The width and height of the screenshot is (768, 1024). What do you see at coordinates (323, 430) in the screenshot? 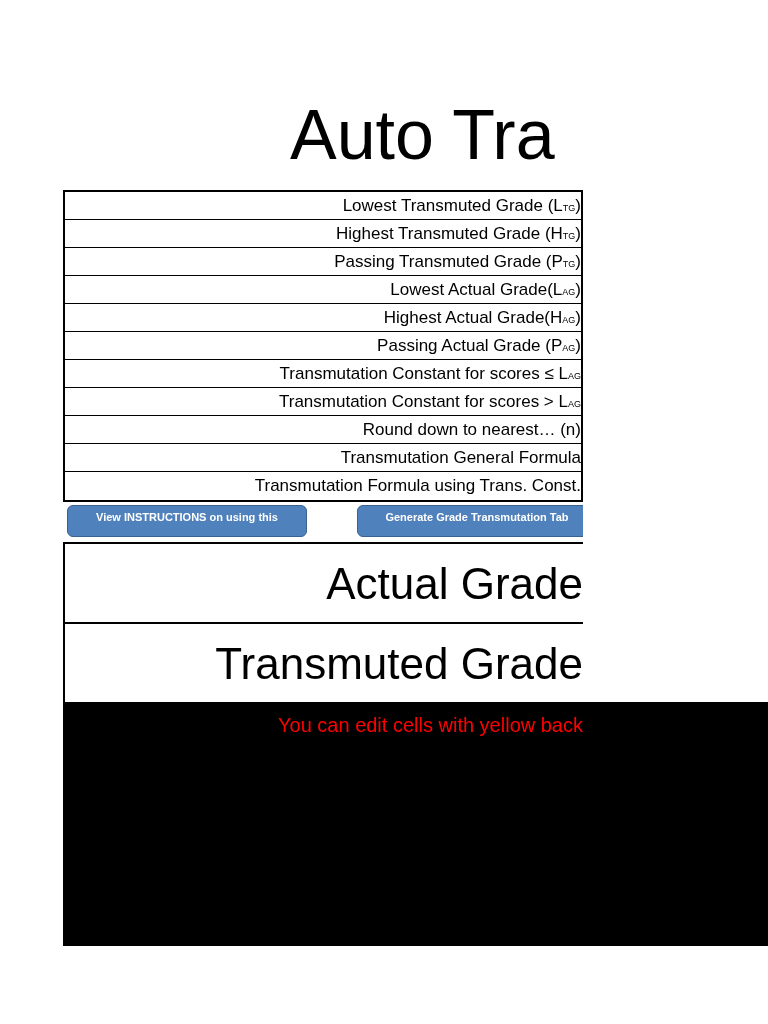
I see `parameter-label: Round down to nearest… (n)` at bounding box center [323, 430].